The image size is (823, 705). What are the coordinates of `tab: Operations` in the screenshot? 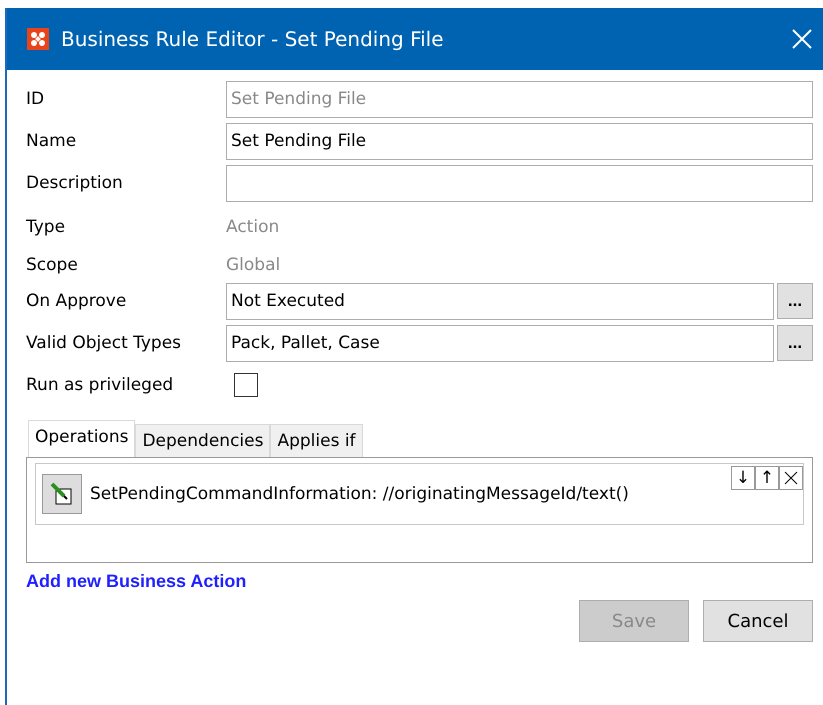 It's located at (82, 438).